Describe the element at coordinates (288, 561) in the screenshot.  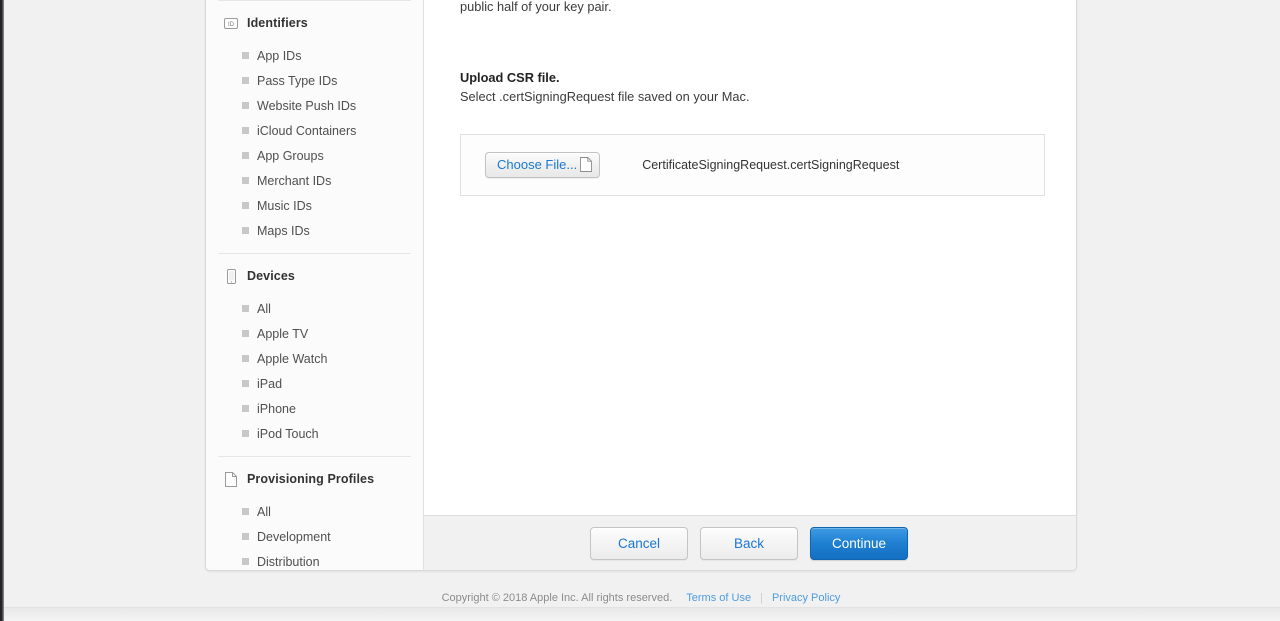
I see `sidebar-item-label: Distribution` at that location.